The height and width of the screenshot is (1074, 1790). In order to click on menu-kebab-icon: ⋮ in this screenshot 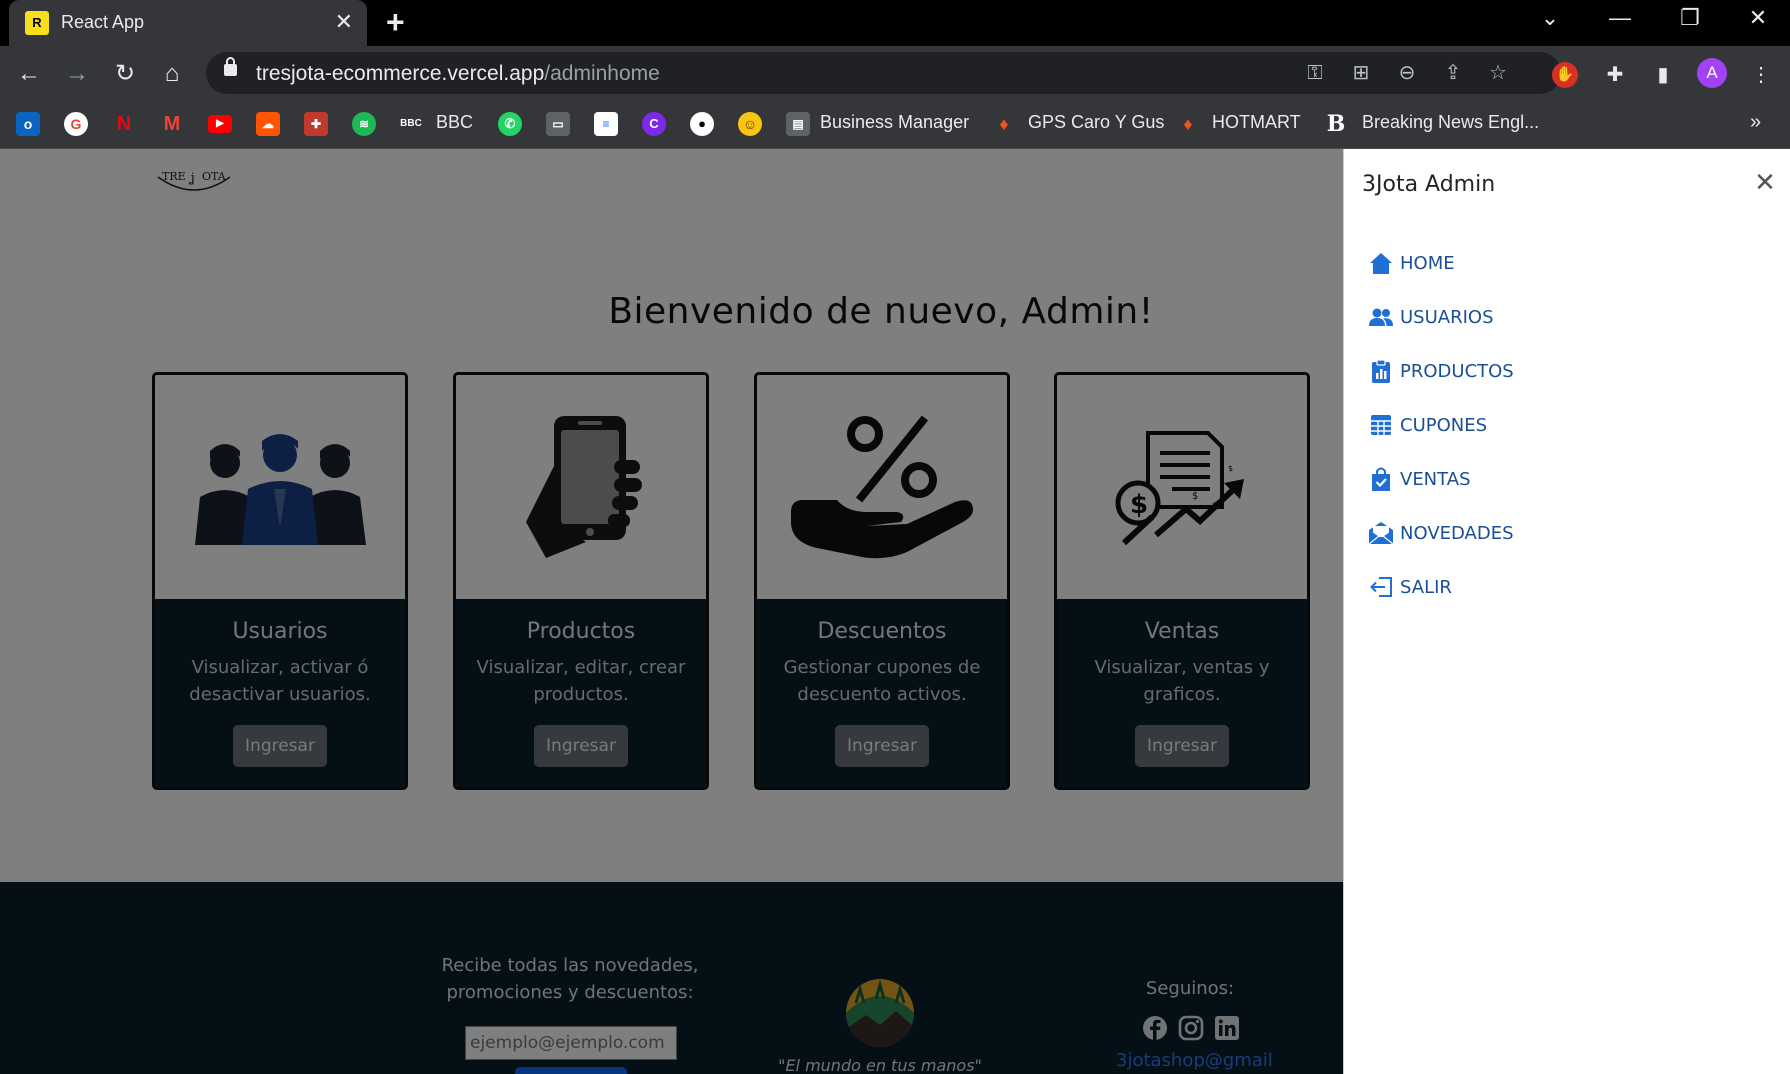, I will do `click(1761, 75)`.